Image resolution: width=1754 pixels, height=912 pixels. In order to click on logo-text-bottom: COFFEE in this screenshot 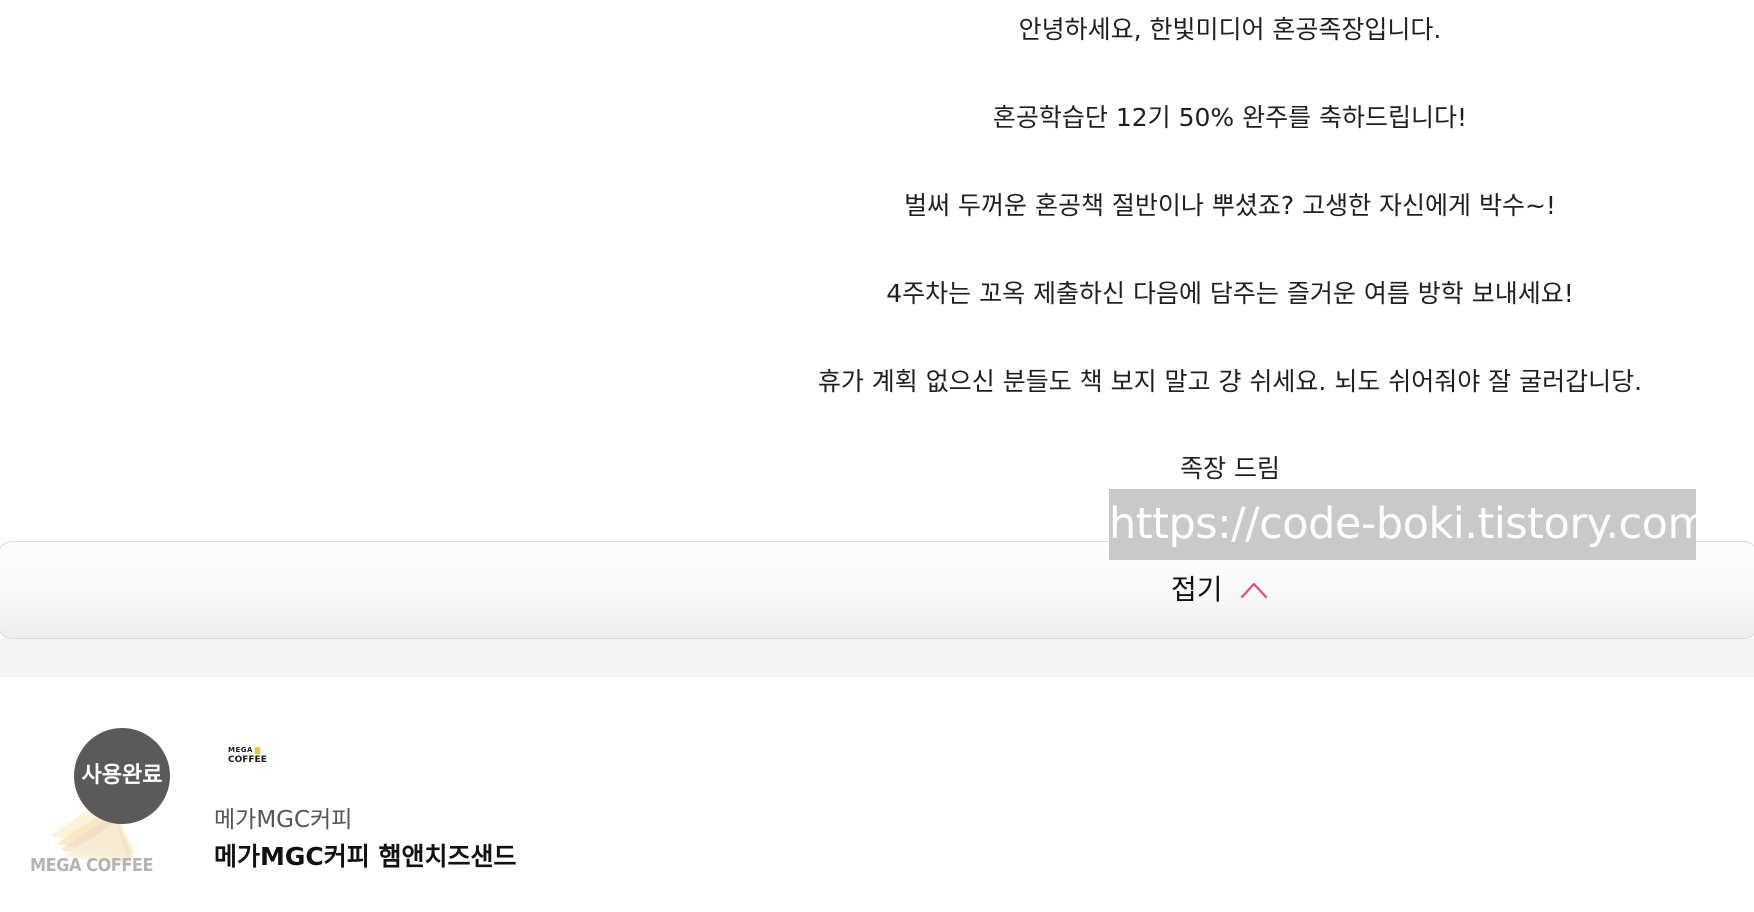, I will do `click(247, 760)`.